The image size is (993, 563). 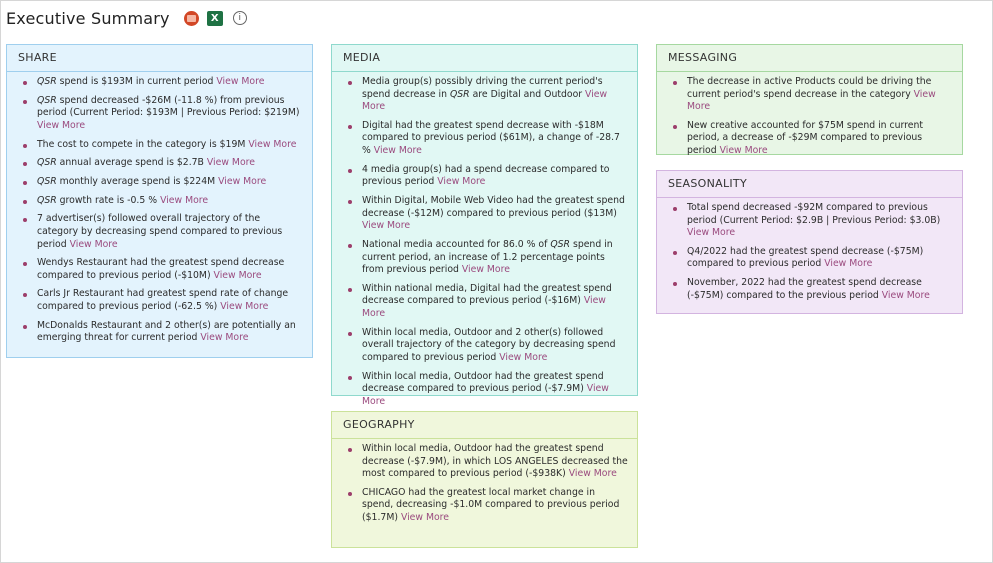 I want to click on header: Executive Summary X i, so click(x=126, y=18).